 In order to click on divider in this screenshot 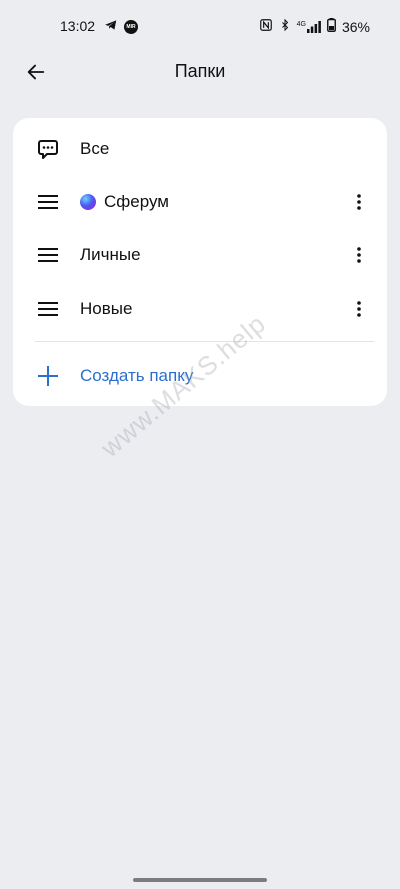, I will do `click(204, 341)`.